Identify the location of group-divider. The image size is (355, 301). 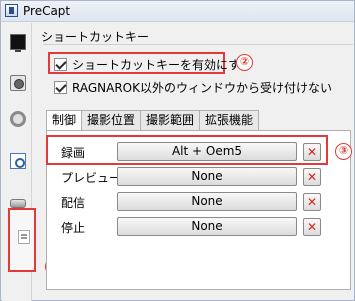
(198, 44).